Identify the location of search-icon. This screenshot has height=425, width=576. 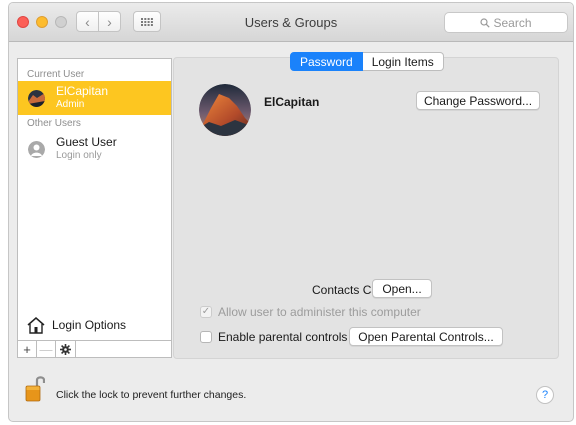
(485, 22).